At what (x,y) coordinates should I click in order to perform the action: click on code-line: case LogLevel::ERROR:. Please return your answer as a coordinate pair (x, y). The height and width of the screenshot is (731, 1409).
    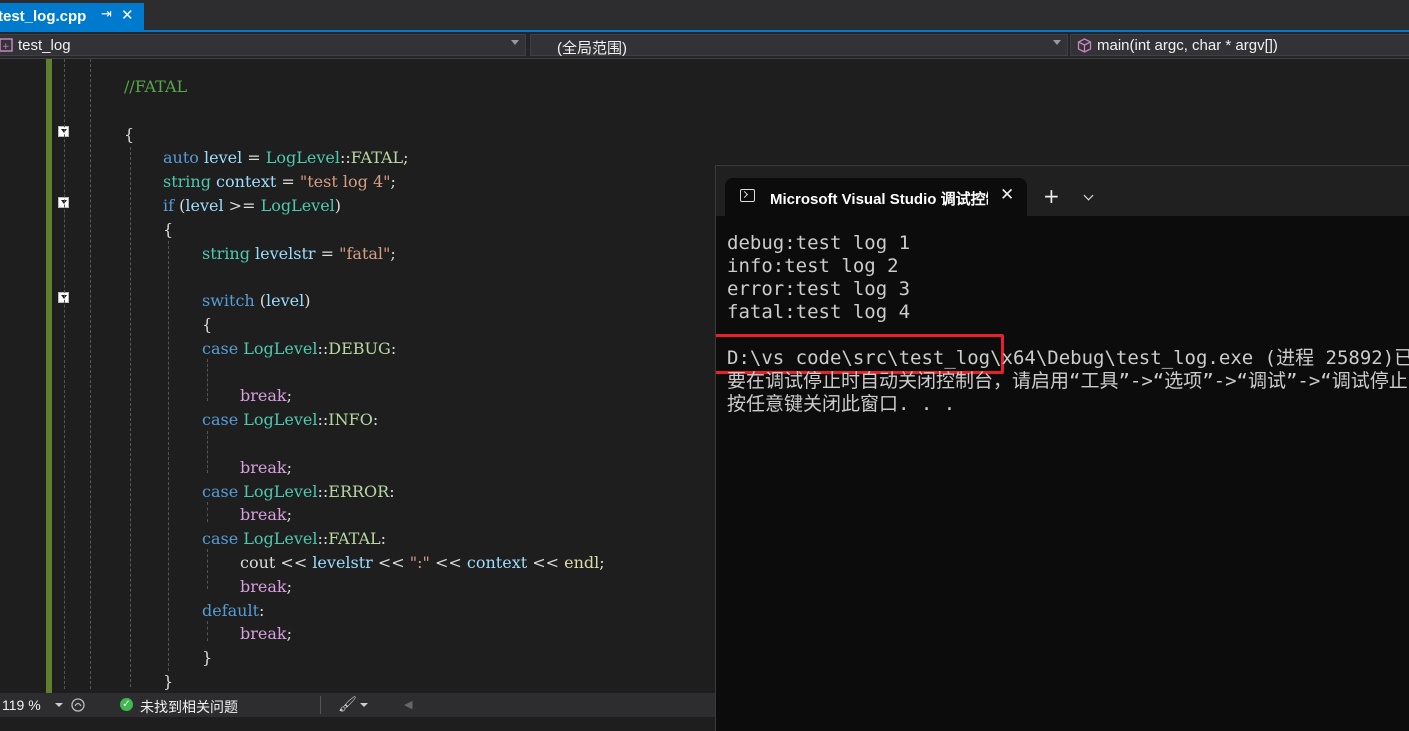
    Looking at the image, I should click on (298, 492).